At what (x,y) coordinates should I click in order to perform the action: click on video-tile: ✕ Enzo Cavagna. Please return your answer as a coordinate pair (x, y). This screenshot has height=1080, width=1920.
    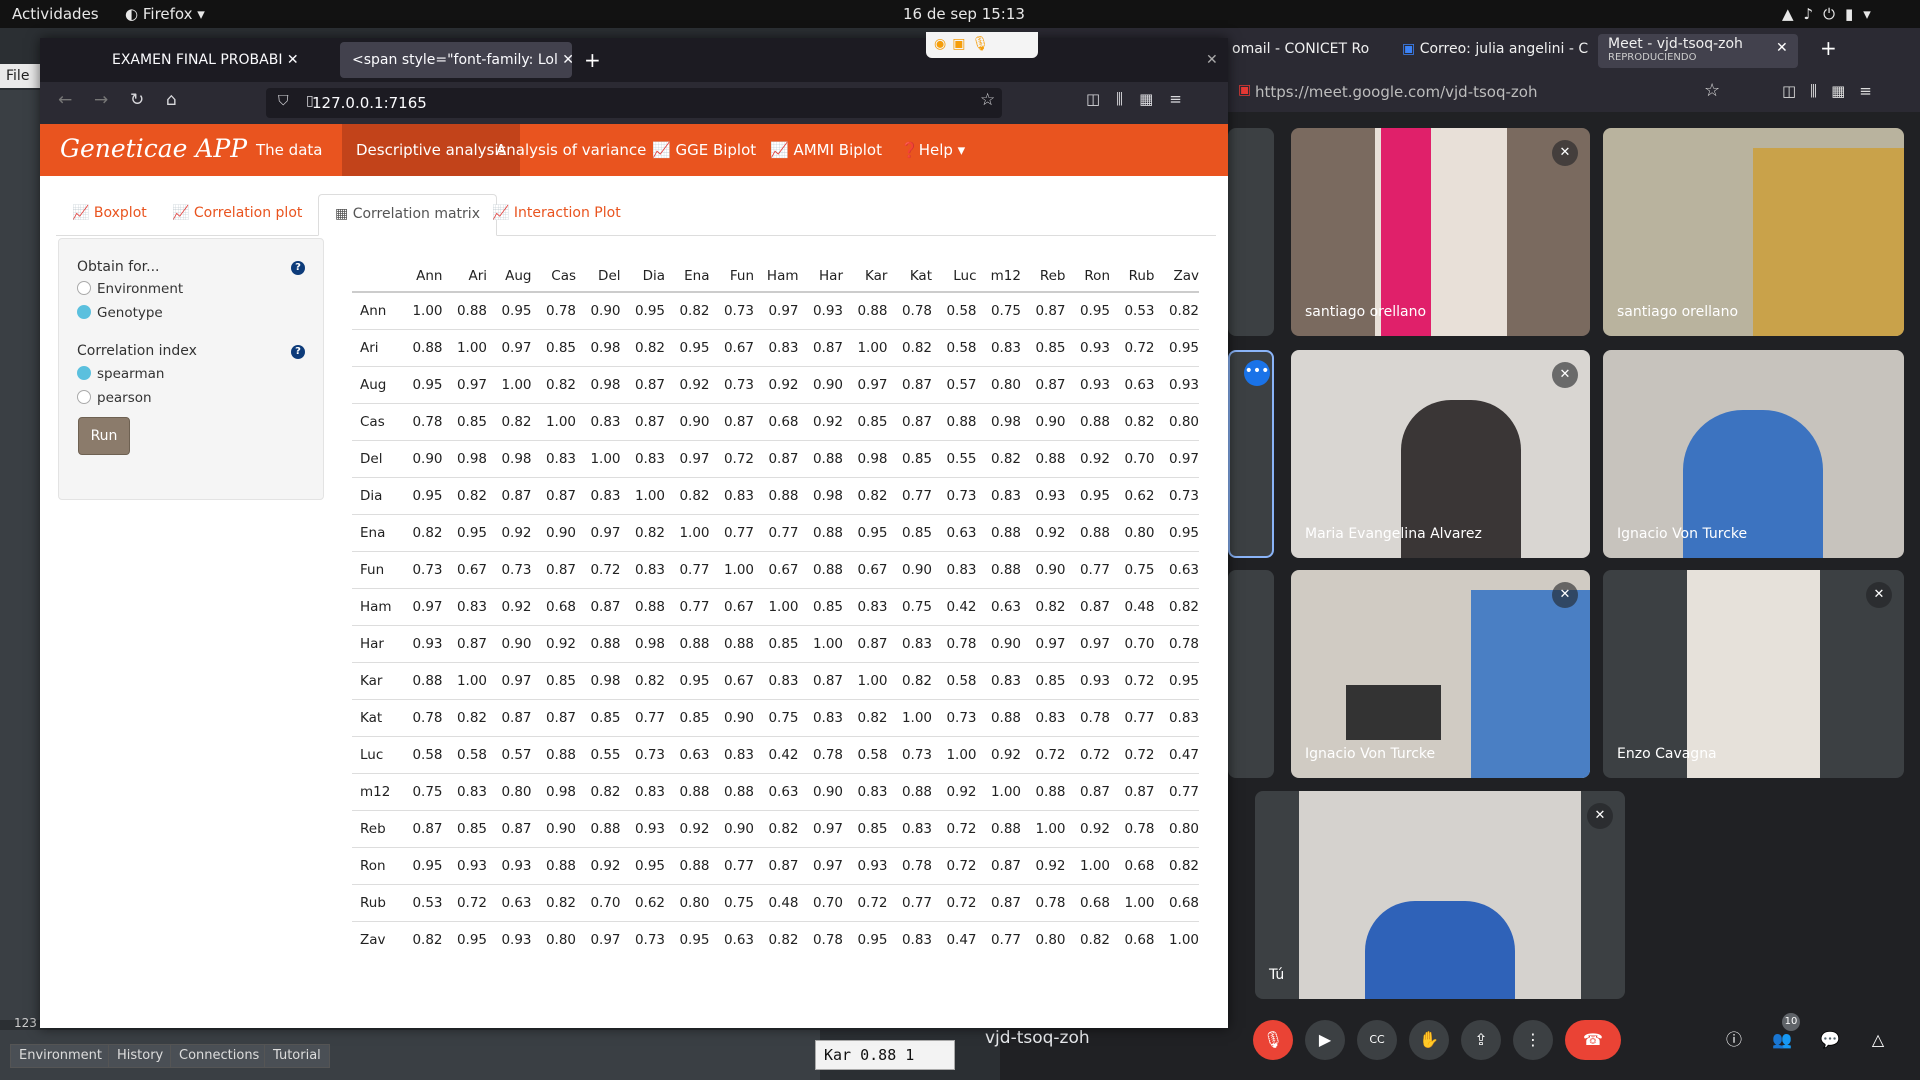
    Looking at the image, I should click on (1753, 674).